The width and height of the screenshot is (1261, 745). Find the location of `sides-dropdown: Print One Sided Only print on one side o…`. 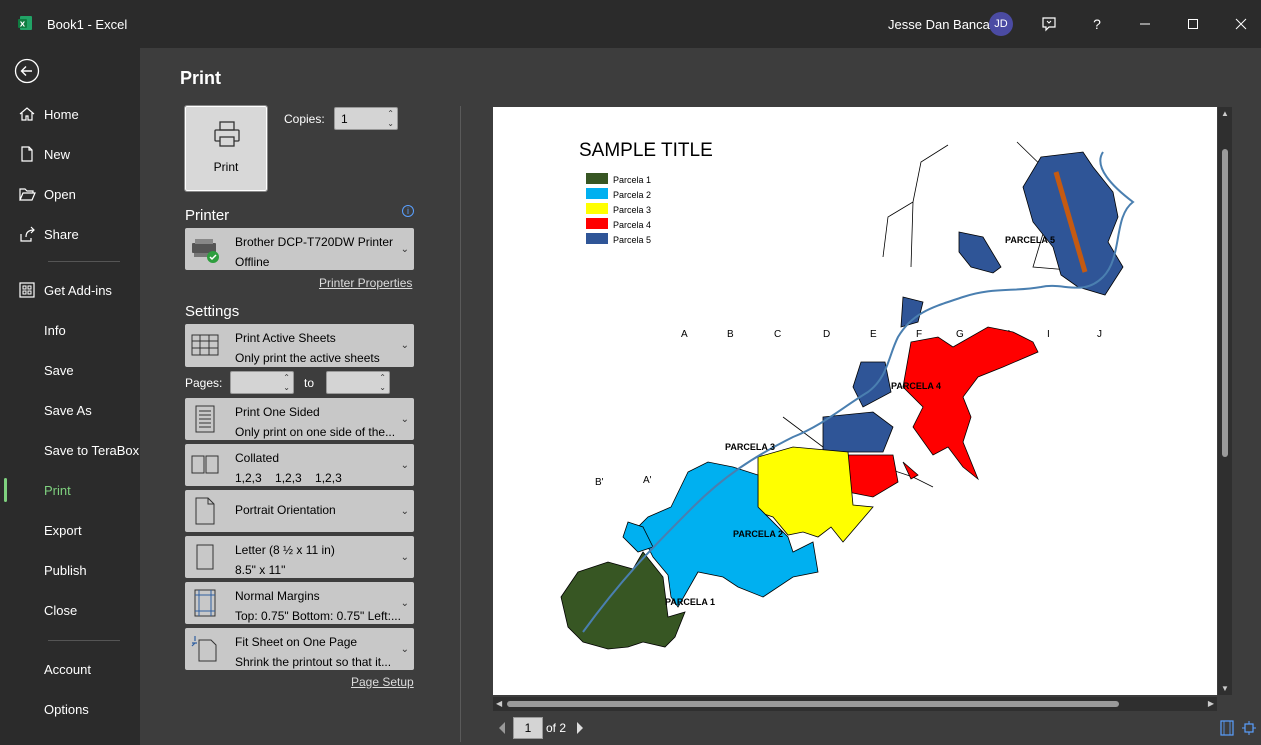

sides-dropdown: Print One Sided Only print on one side o… is located at coordinates (299, 419).